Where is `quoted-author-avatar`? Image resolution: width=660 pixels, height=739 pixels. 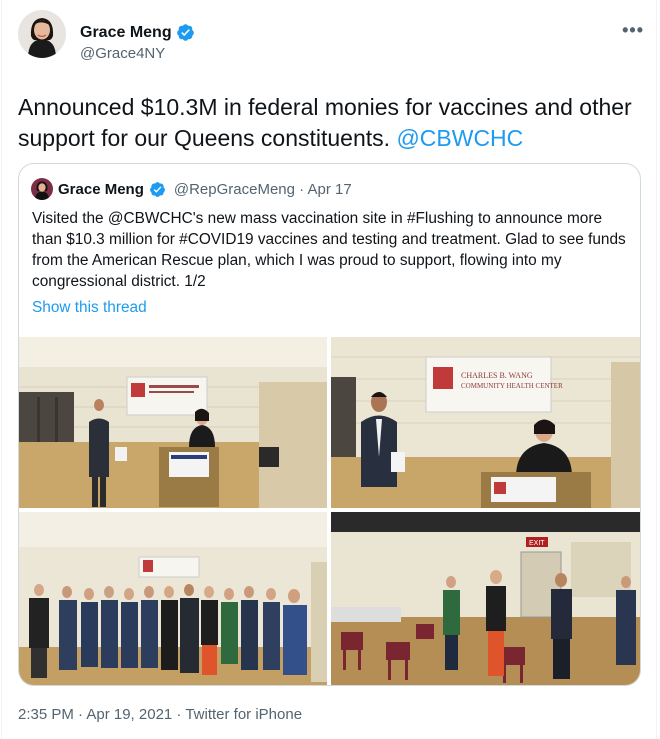 quoted-author-avatar is located at coordinates (42, 189).